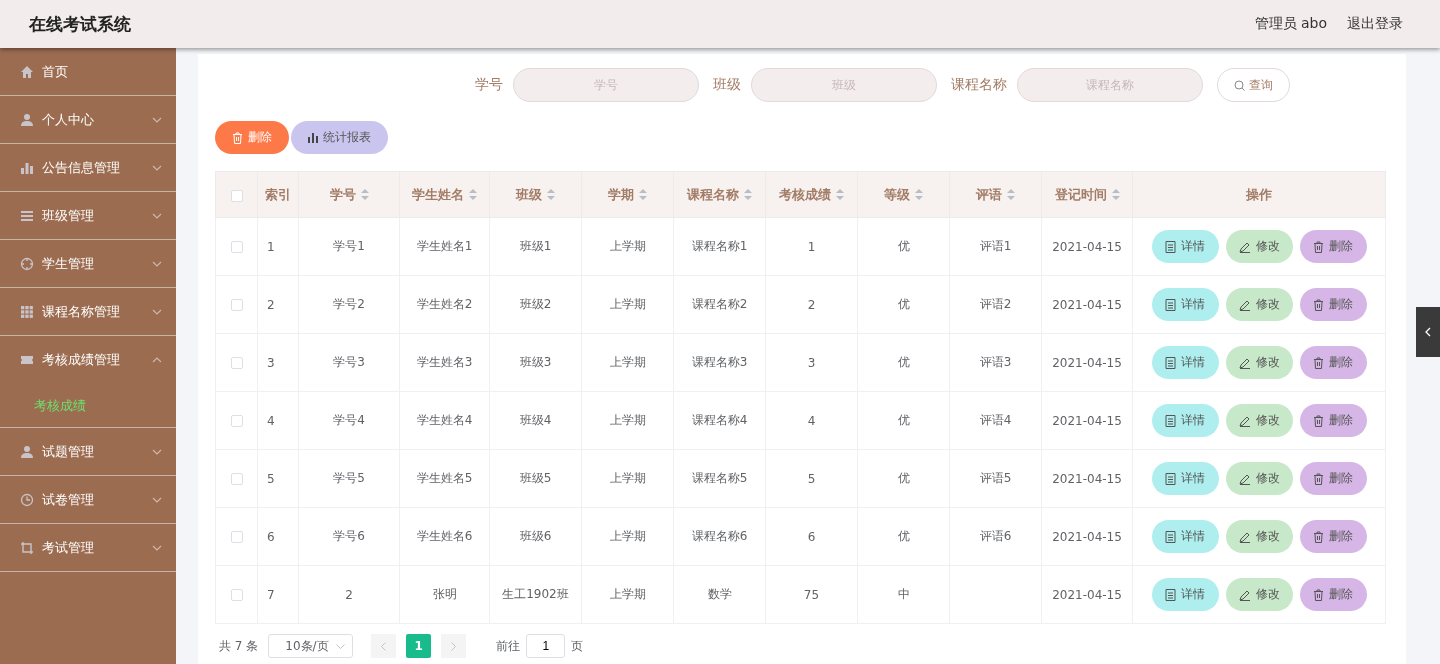  I want to click on user-icon, so click(27, 119).